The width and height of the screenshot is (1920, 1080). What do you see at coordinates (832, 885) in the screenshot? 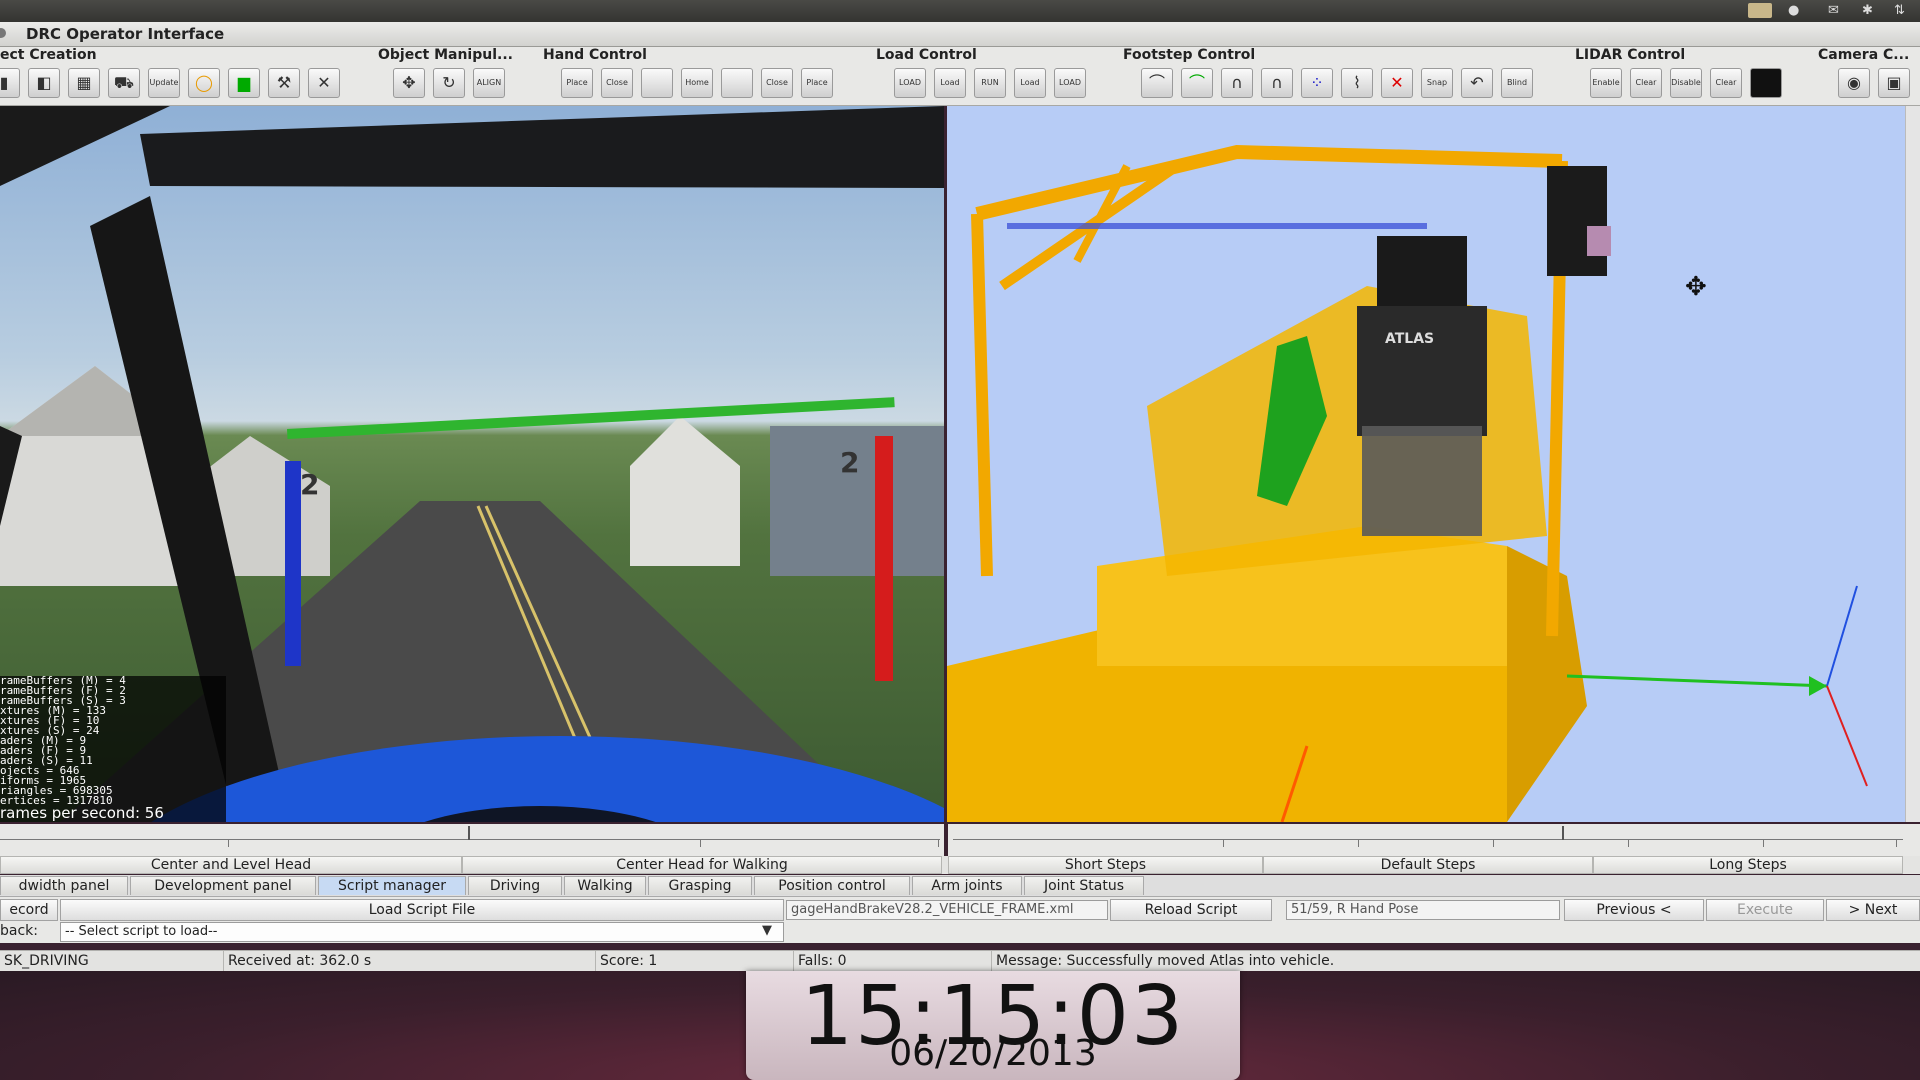
I see `tab-position-control: Position control` at bounding box center [832, 885].